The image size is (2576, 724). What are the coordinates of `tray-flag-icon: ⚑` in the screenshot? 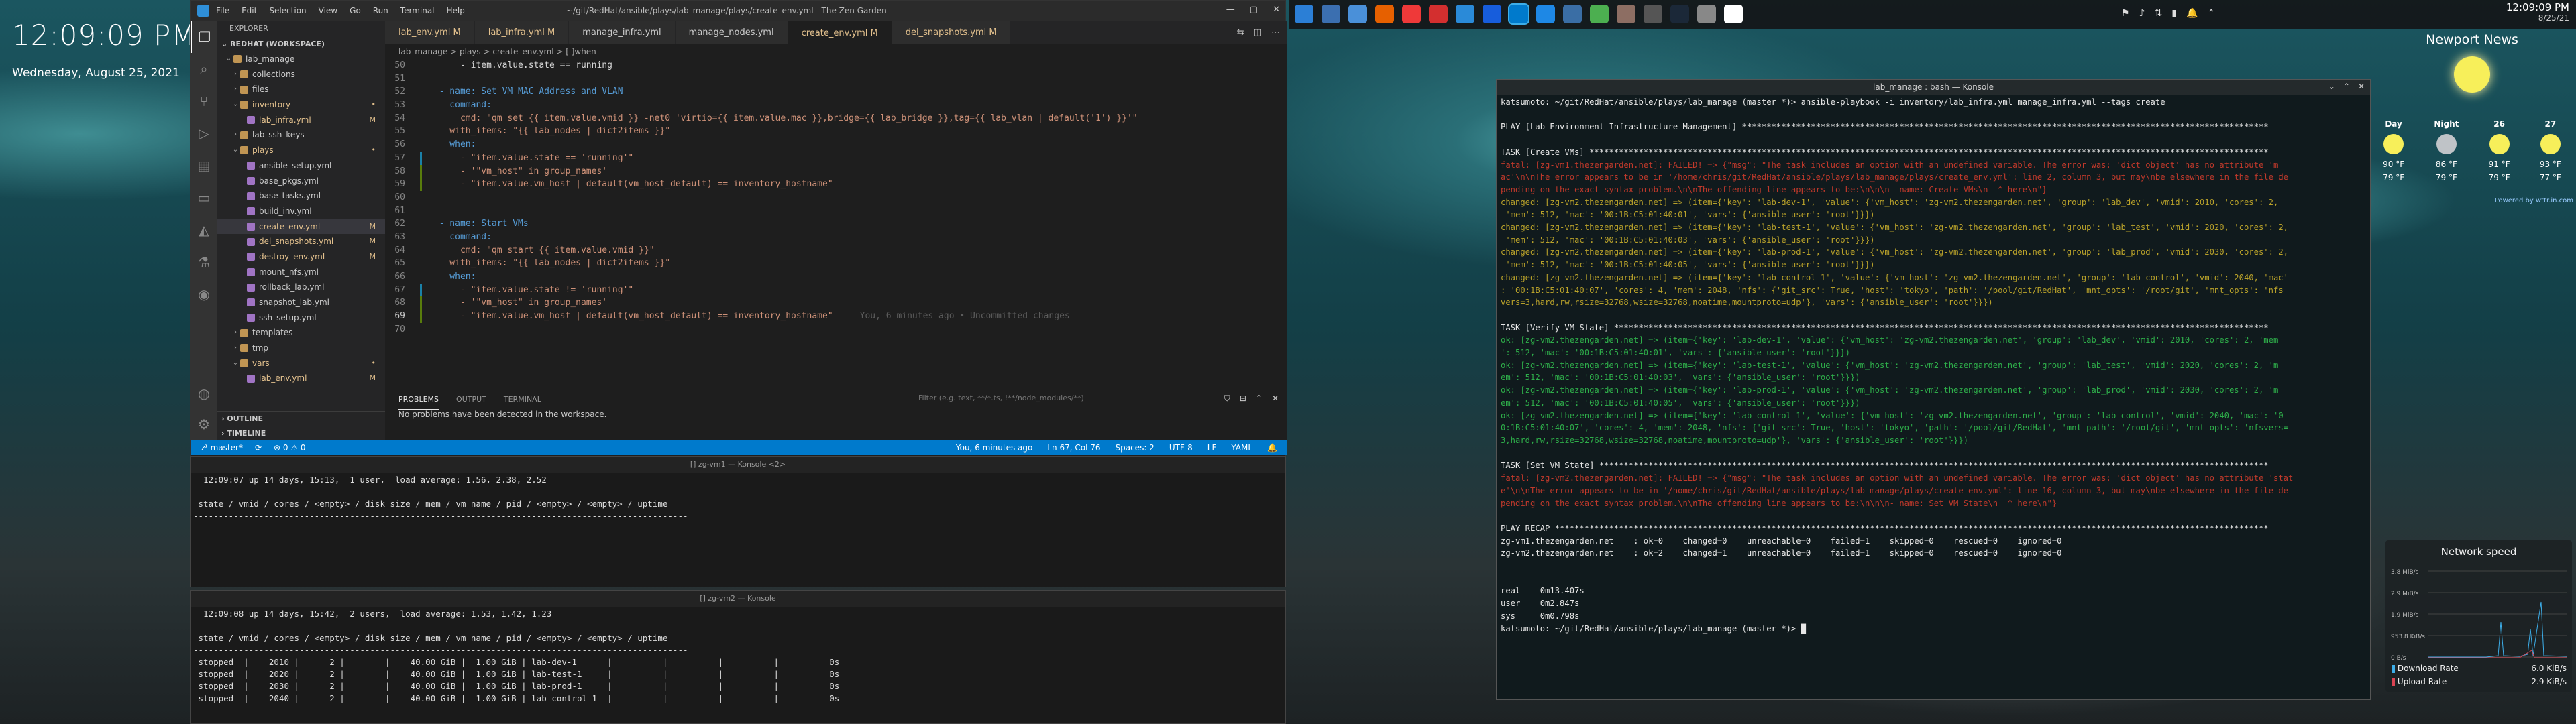 It's located at (2125, 13).